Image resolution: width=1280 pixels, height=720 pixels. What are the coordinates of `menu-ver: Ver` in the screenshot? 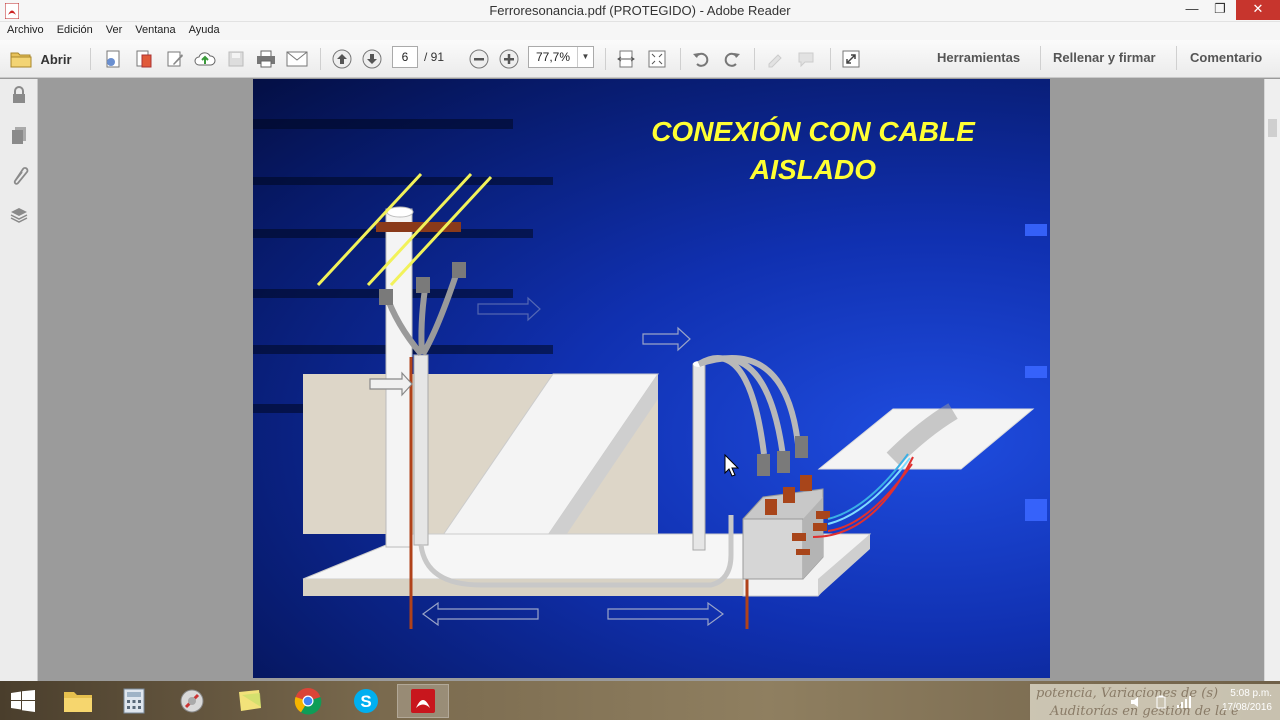 It's located at (114, 29).